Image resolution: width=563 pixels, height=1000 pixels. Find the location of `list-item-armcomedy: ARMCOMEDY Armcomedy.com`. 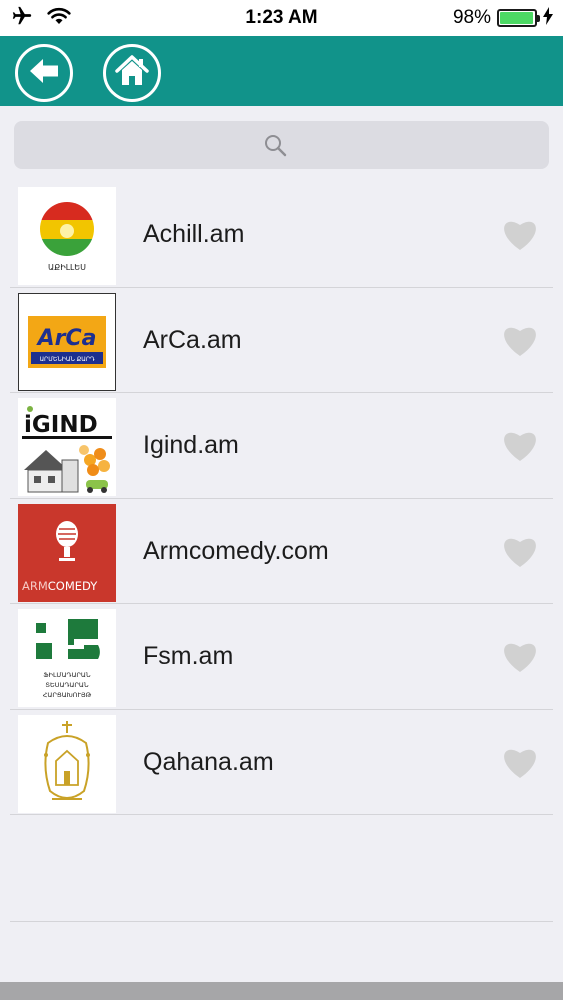

list-item-armcomedy: ARMCOMEDY Armcomedy.com is located at coordinates (281, 551).